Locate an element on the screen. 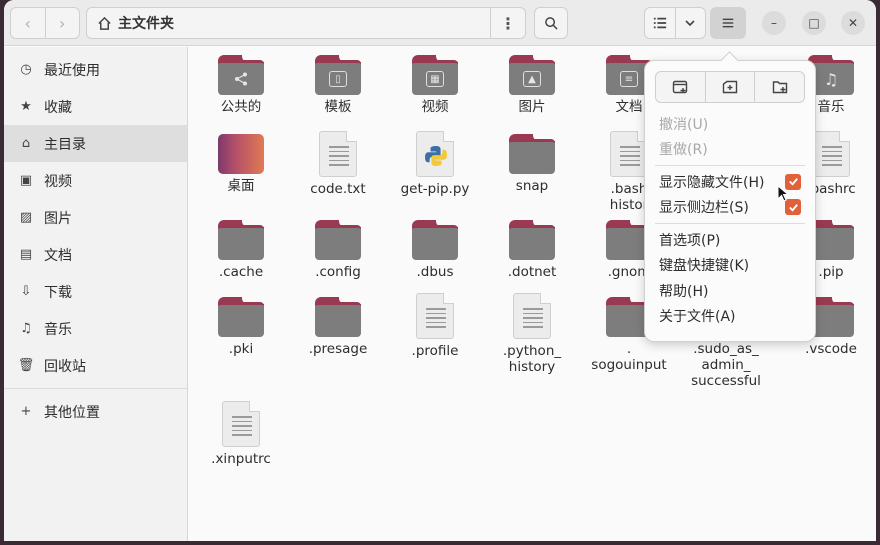 The image size is (880, 545). file-name: .dbus is located at coordinates (435, 272).